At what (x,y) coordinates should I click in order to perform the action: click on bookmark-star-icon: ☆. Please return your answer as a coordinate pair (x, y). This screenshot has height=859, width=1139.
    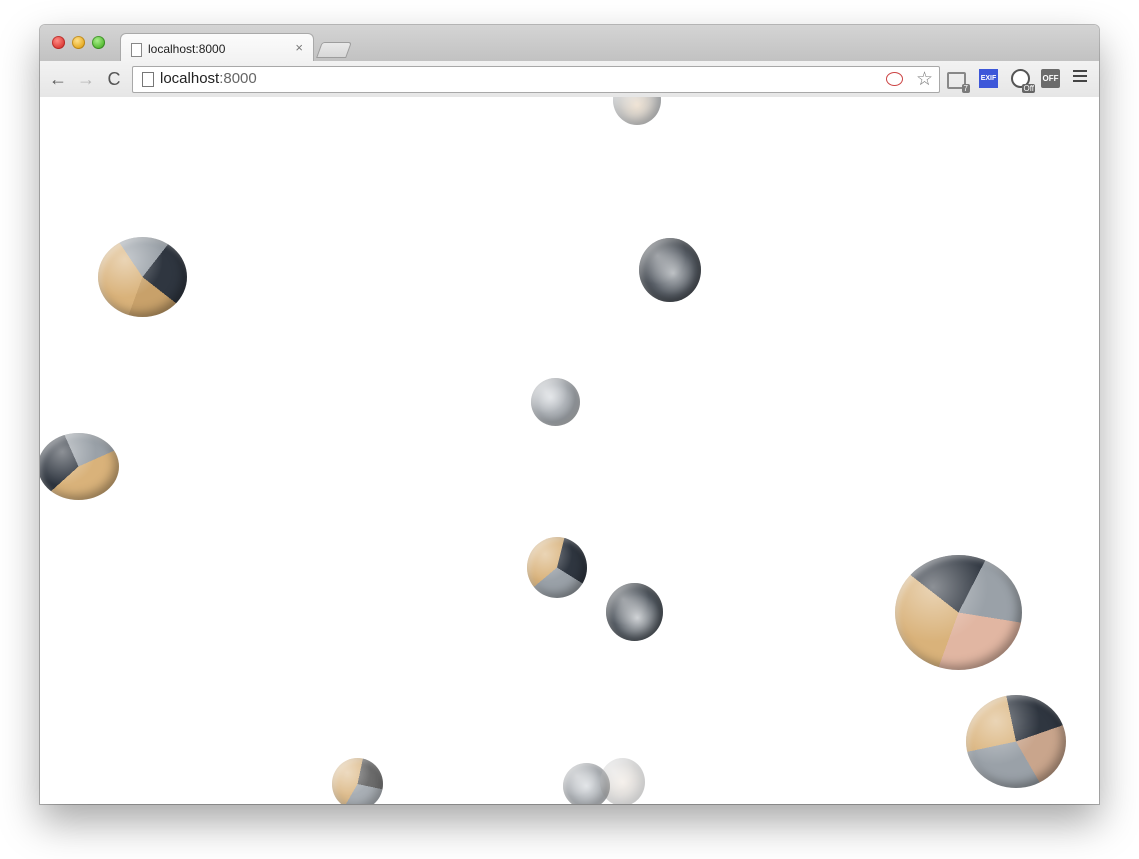
    Looking at the image, I should click on (924, 79).